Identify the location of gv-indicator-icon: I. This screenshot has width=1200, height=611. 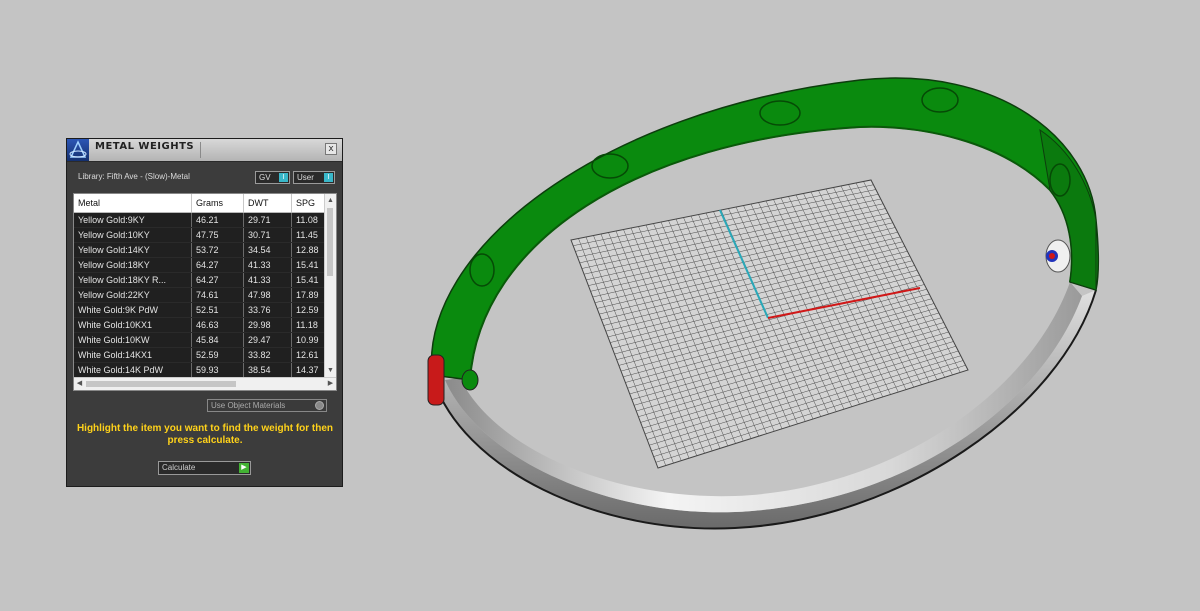
(283, 177).